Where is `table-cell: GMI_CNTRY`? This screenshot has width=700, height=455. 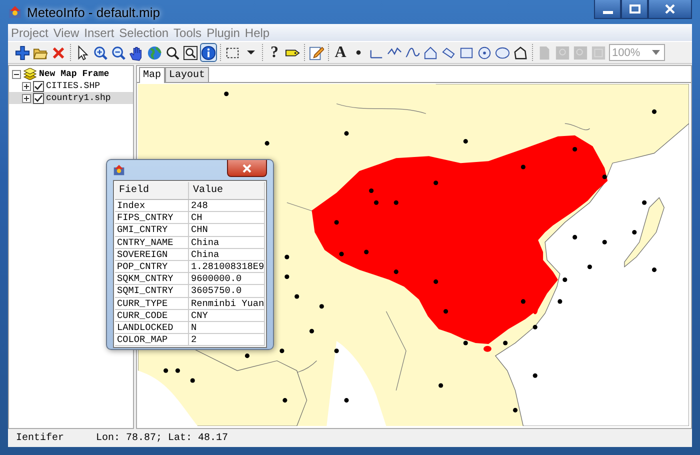
table-cell: GMI_CNTRY is located at coordinates (152, 230).